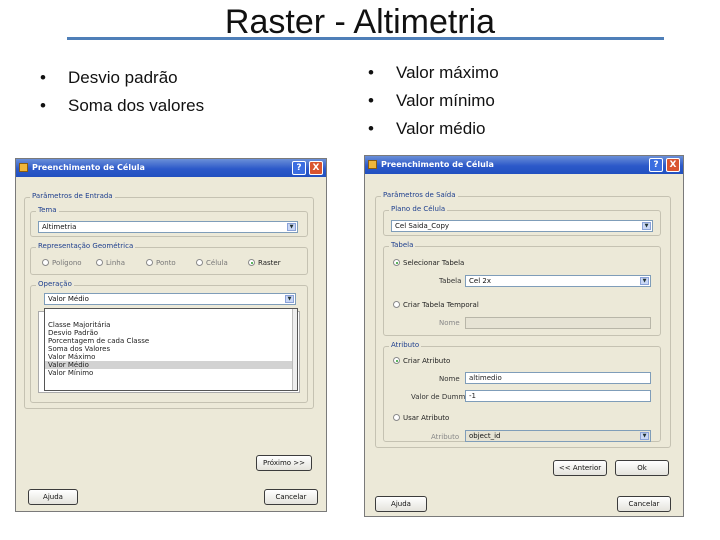  Describe the element at coordinates (445, 437) in the screenshot. I see `atributo-label: Atributo` at that location.